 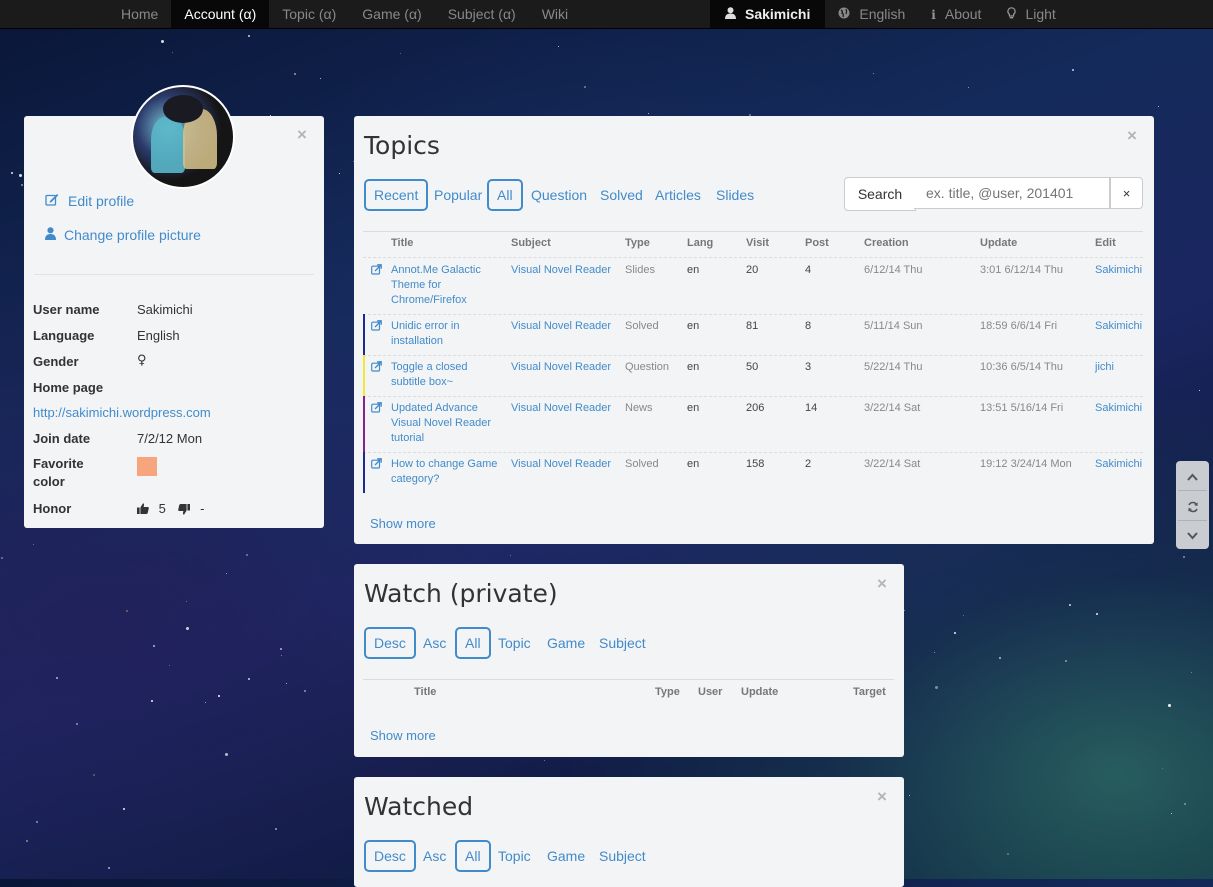 I want to click on nav-theme: Light, so click(x=1031, y=14).